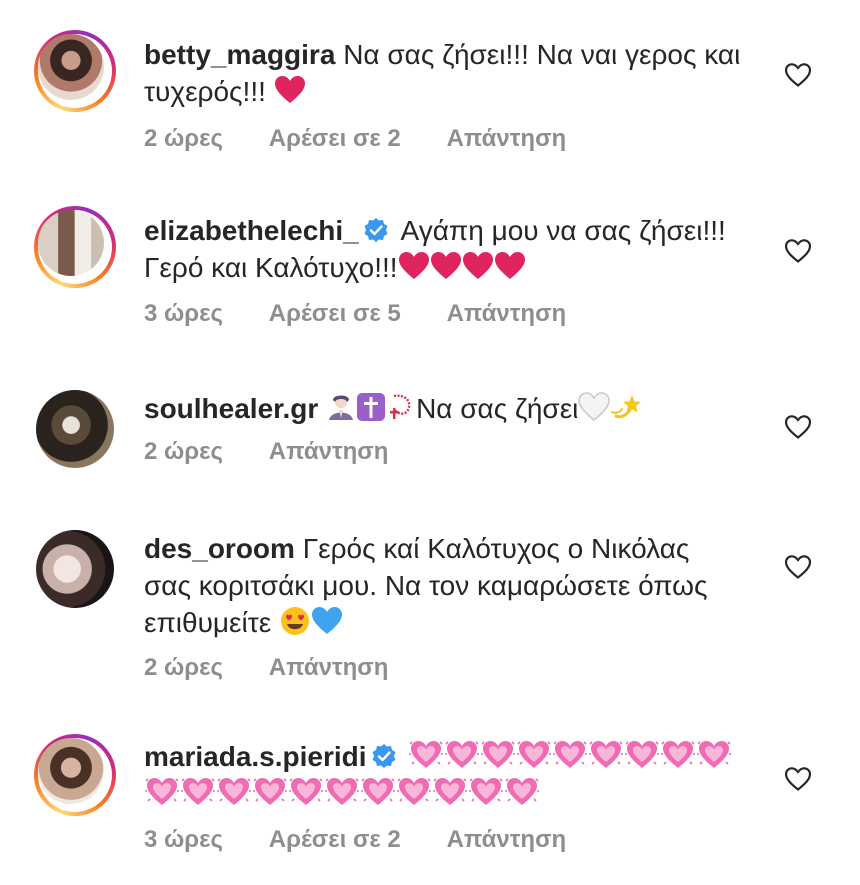 This screenshot has height=885, width=860. I want to click on username: des_oroom, so click(219, 548).